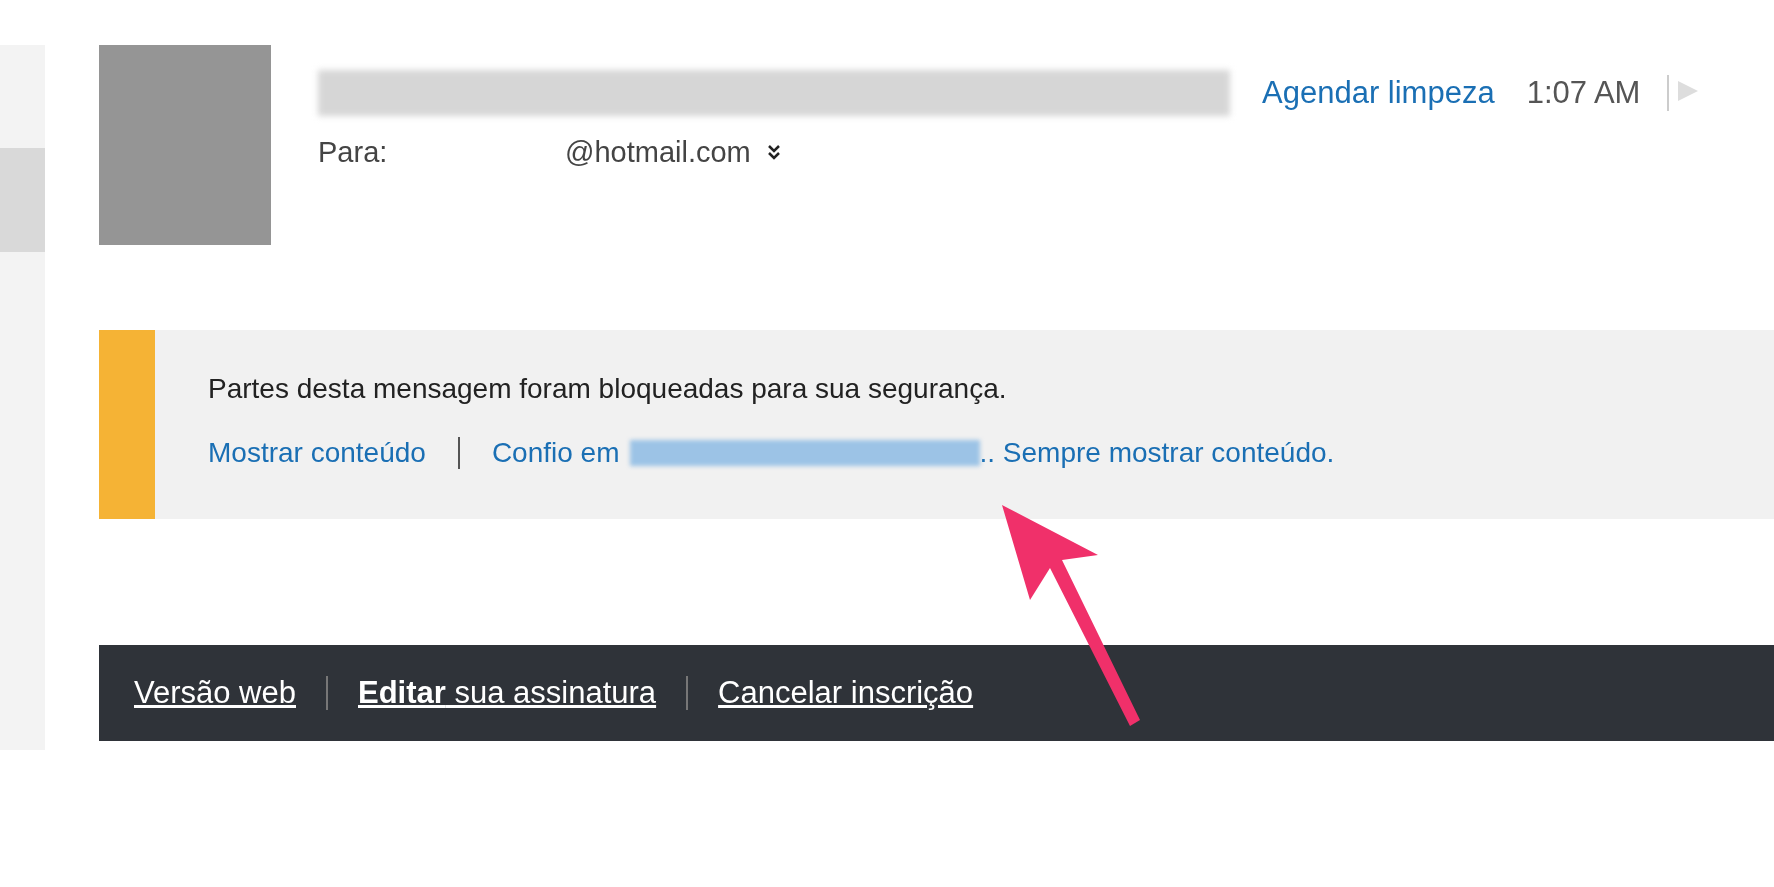 This screenshot has height=887, width=1774. What do you see at coordinates (1583, 92) in the screenshot?
I see `time: 1:07 AM` at bounding box center [1583, 92].